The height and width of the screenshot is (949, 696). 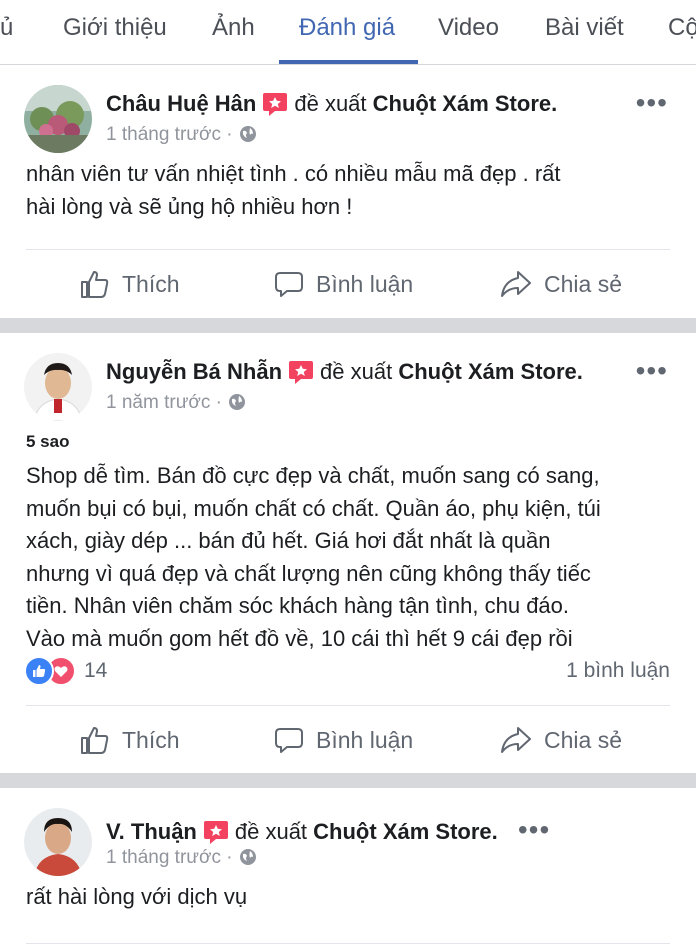 I want to click on post-meta: 1 năm trước ·, so click(x=176, y=403).